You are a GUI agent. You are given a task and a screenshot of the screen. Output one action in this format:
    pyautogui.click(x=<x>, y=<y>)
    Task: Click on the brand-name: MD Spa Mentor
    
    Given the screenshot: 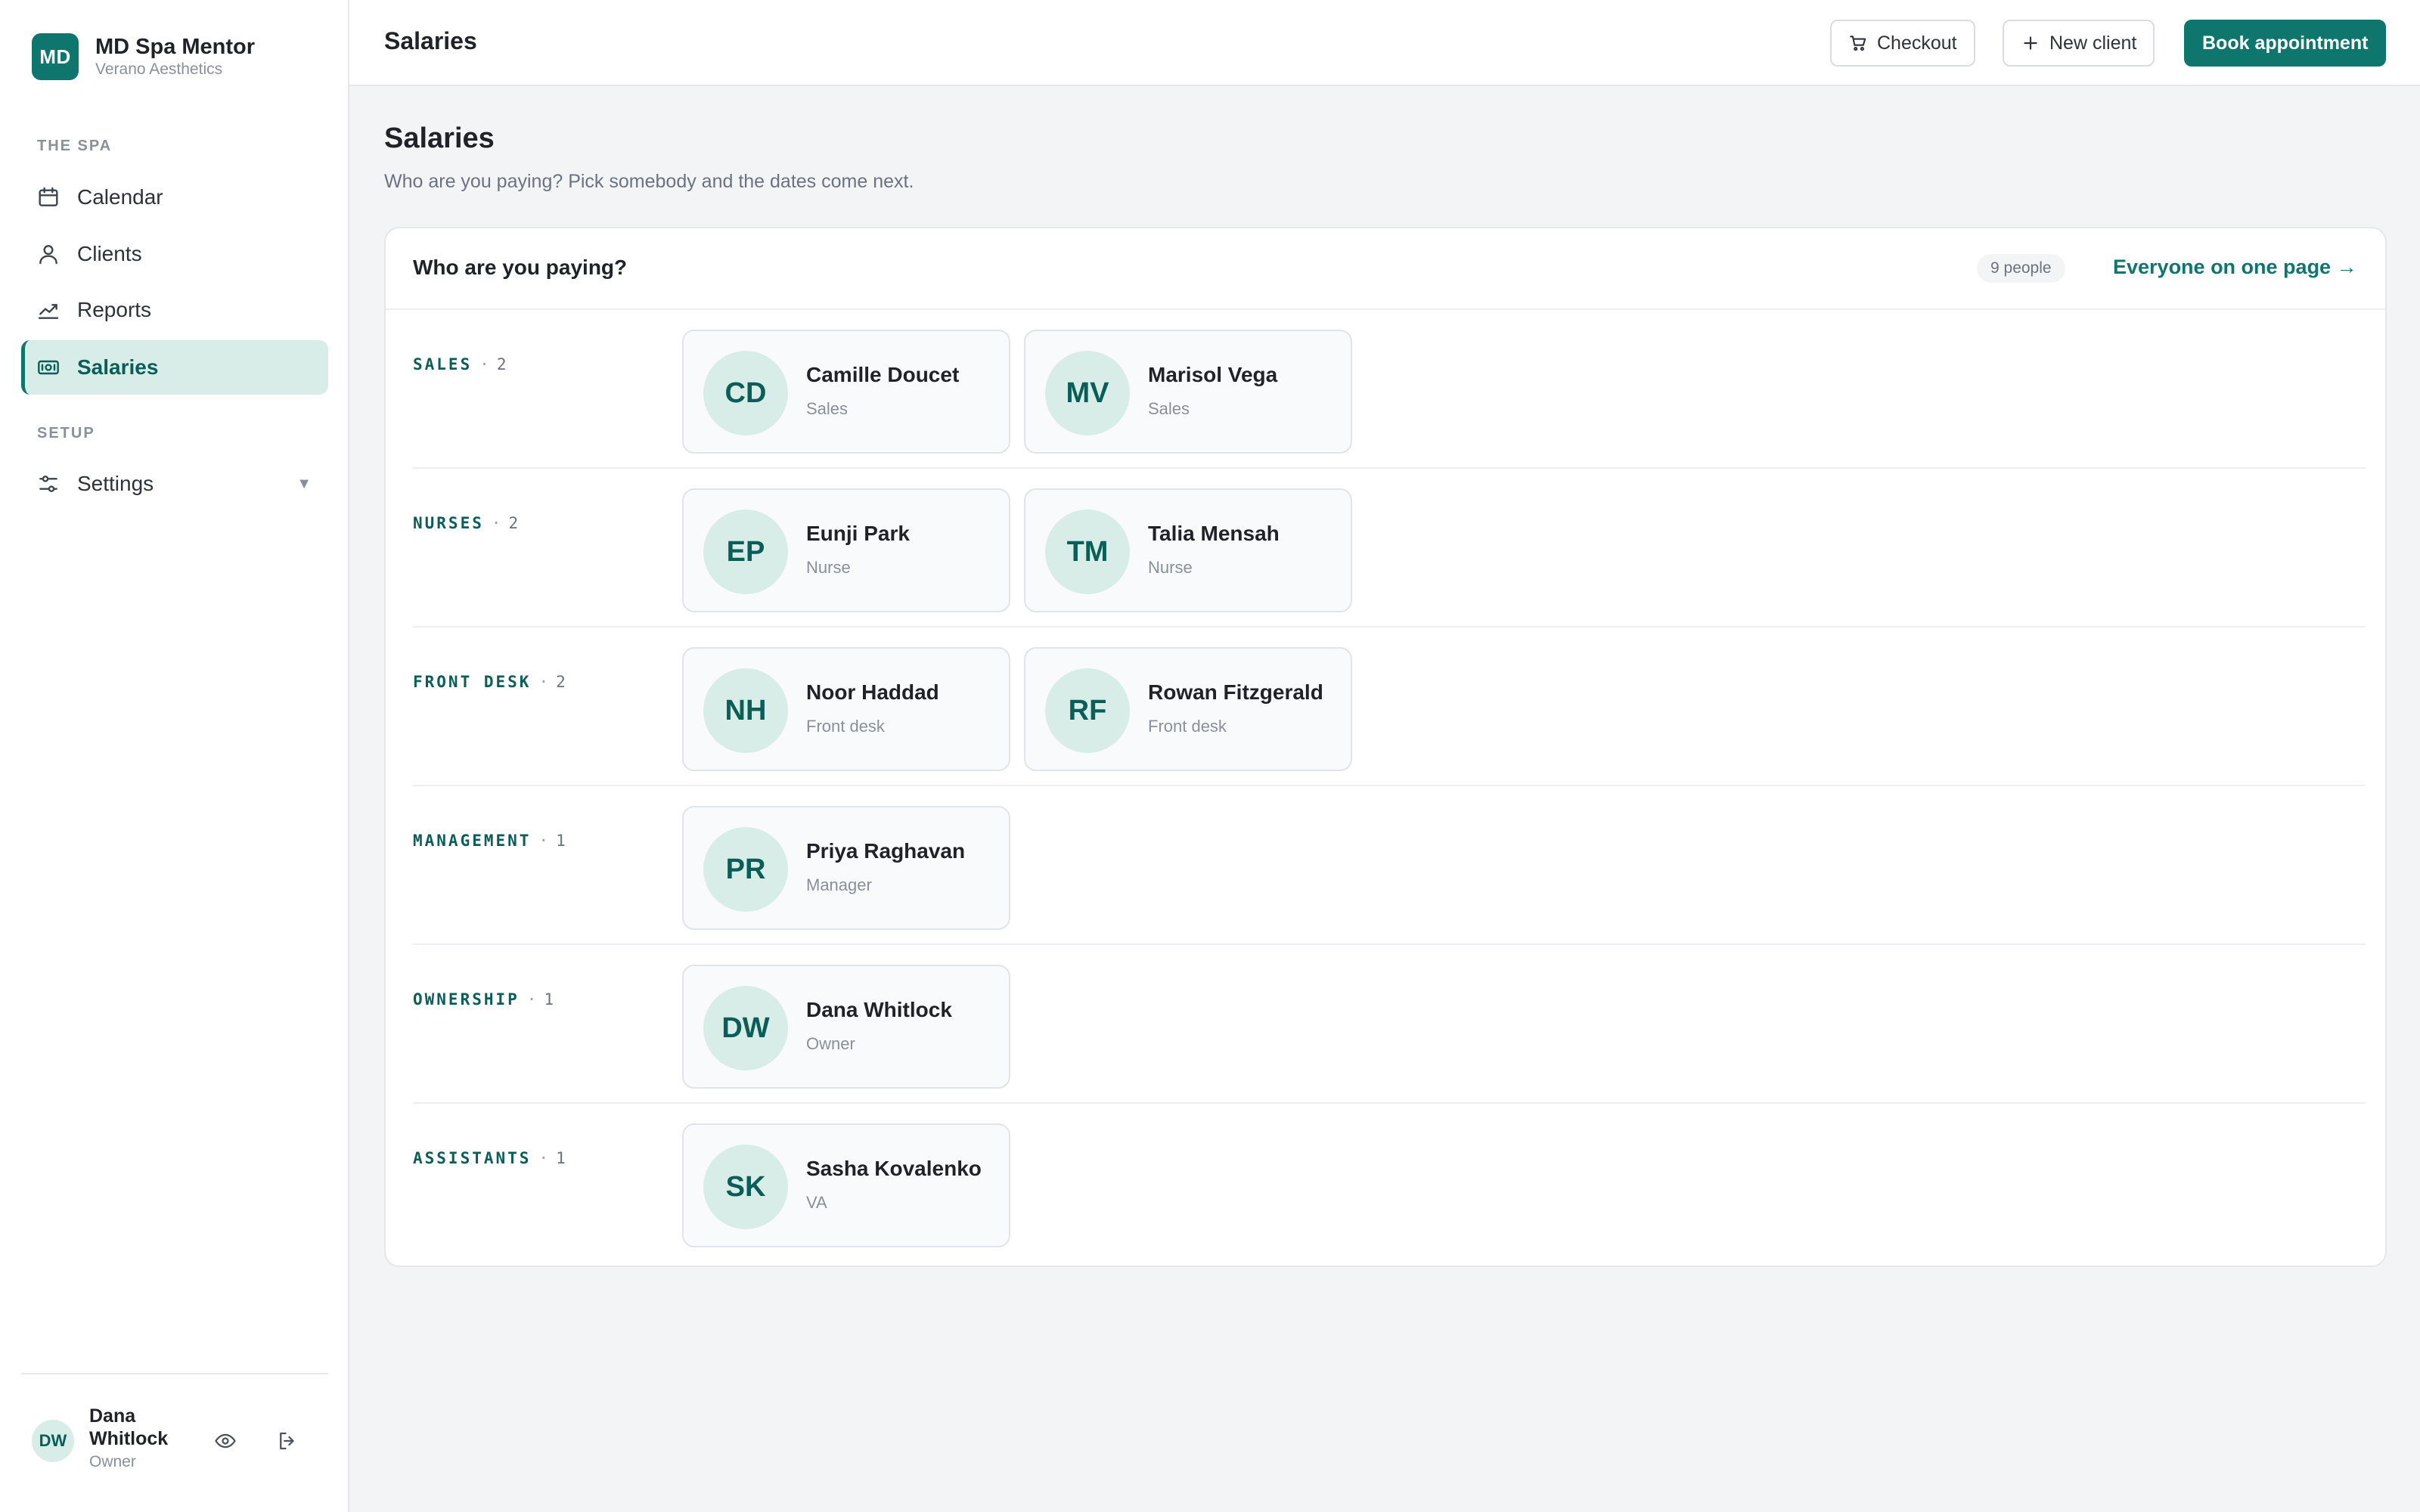 What is the action you would take?
    pyautogui.click(x=175, y=47)
    